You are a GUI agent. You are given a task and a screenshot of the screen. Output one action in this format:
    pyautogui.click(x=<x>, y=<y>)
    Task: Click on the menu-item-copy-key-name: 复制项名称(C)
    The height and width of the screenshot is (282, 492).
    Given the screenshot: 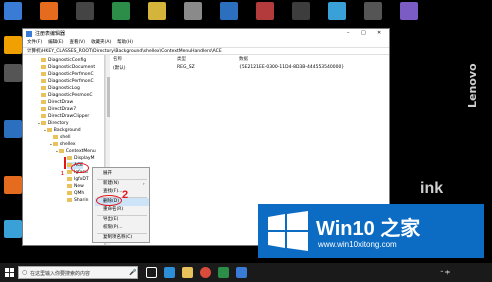 What is the action you would take?
    pyautogui.click(x=117, y=238)
    